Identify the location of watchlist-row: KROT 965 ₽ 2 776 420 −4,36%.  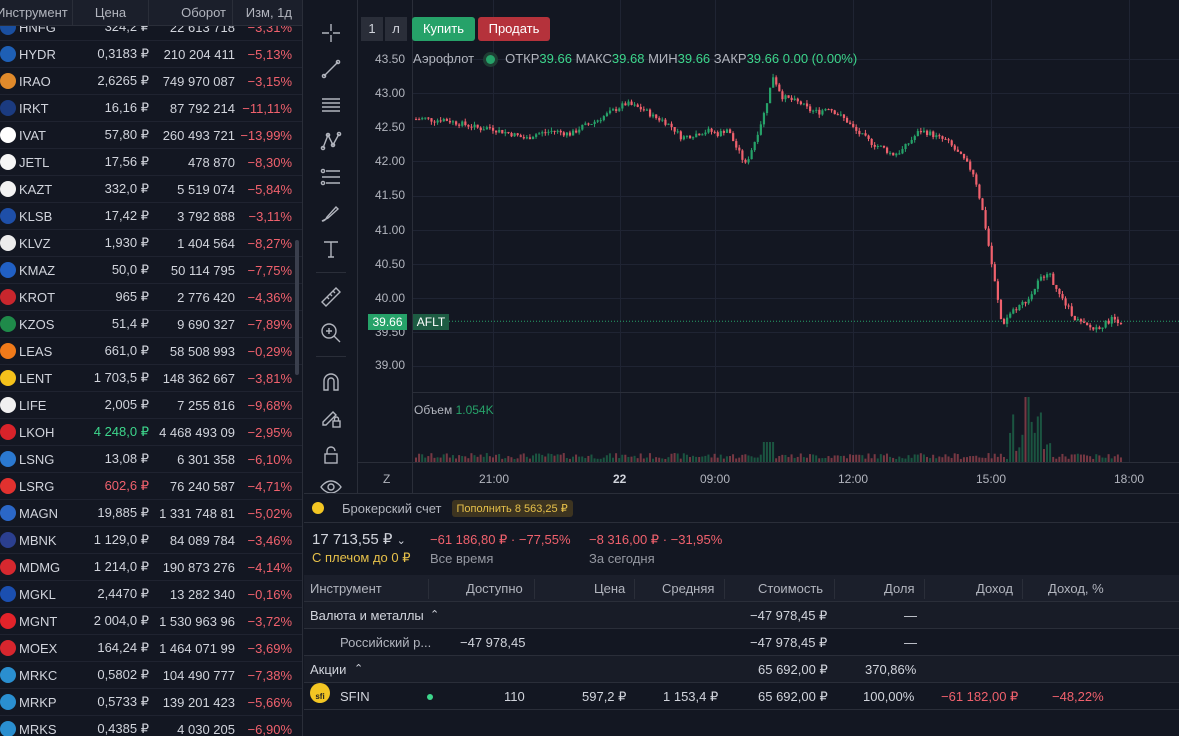
(151, 297).